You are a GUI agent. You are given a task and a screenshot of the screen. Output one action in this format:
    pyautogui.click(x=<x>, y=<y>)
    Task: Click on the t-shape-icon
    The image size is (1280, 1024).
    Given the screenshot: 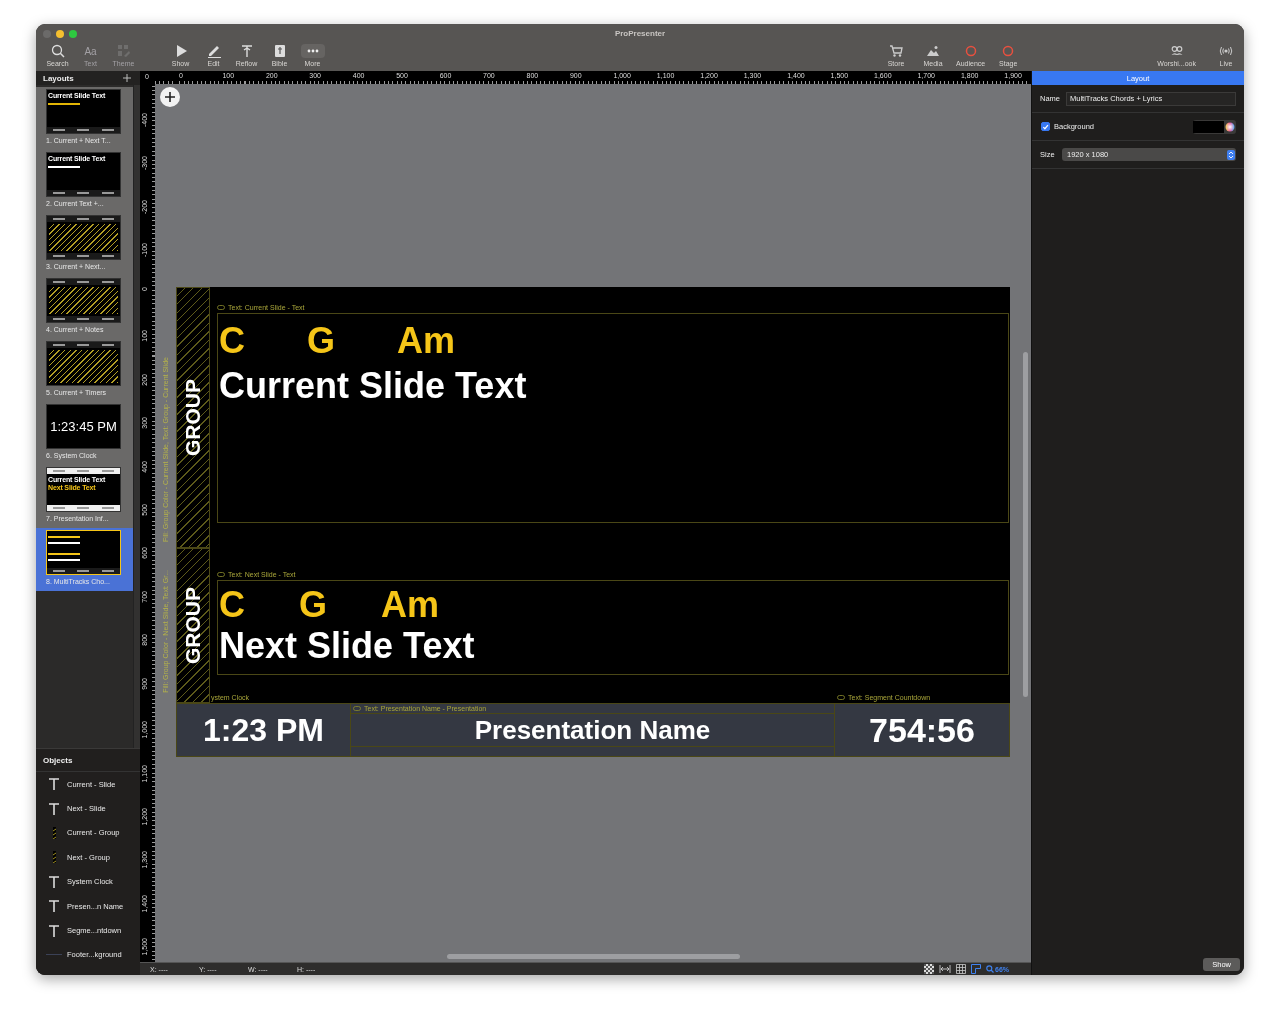 What is the action you would take?
    pyautogui.click(x=246, y=51)
    